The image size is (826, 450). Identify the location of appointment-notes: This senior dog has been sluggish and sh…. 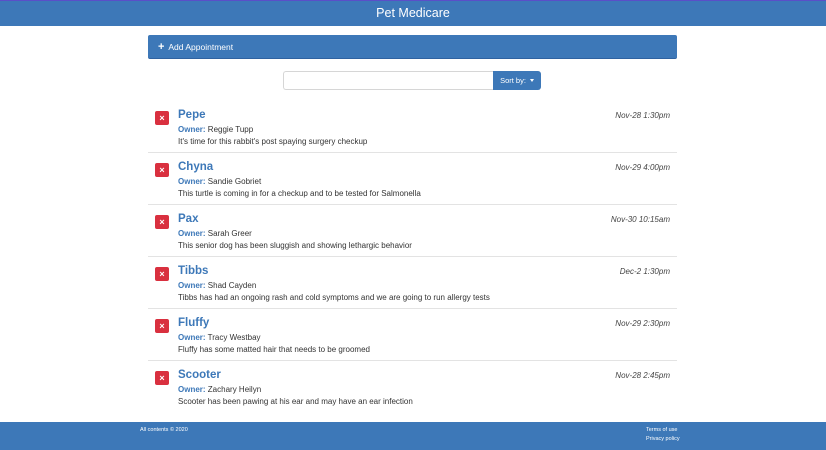
(295, 245).